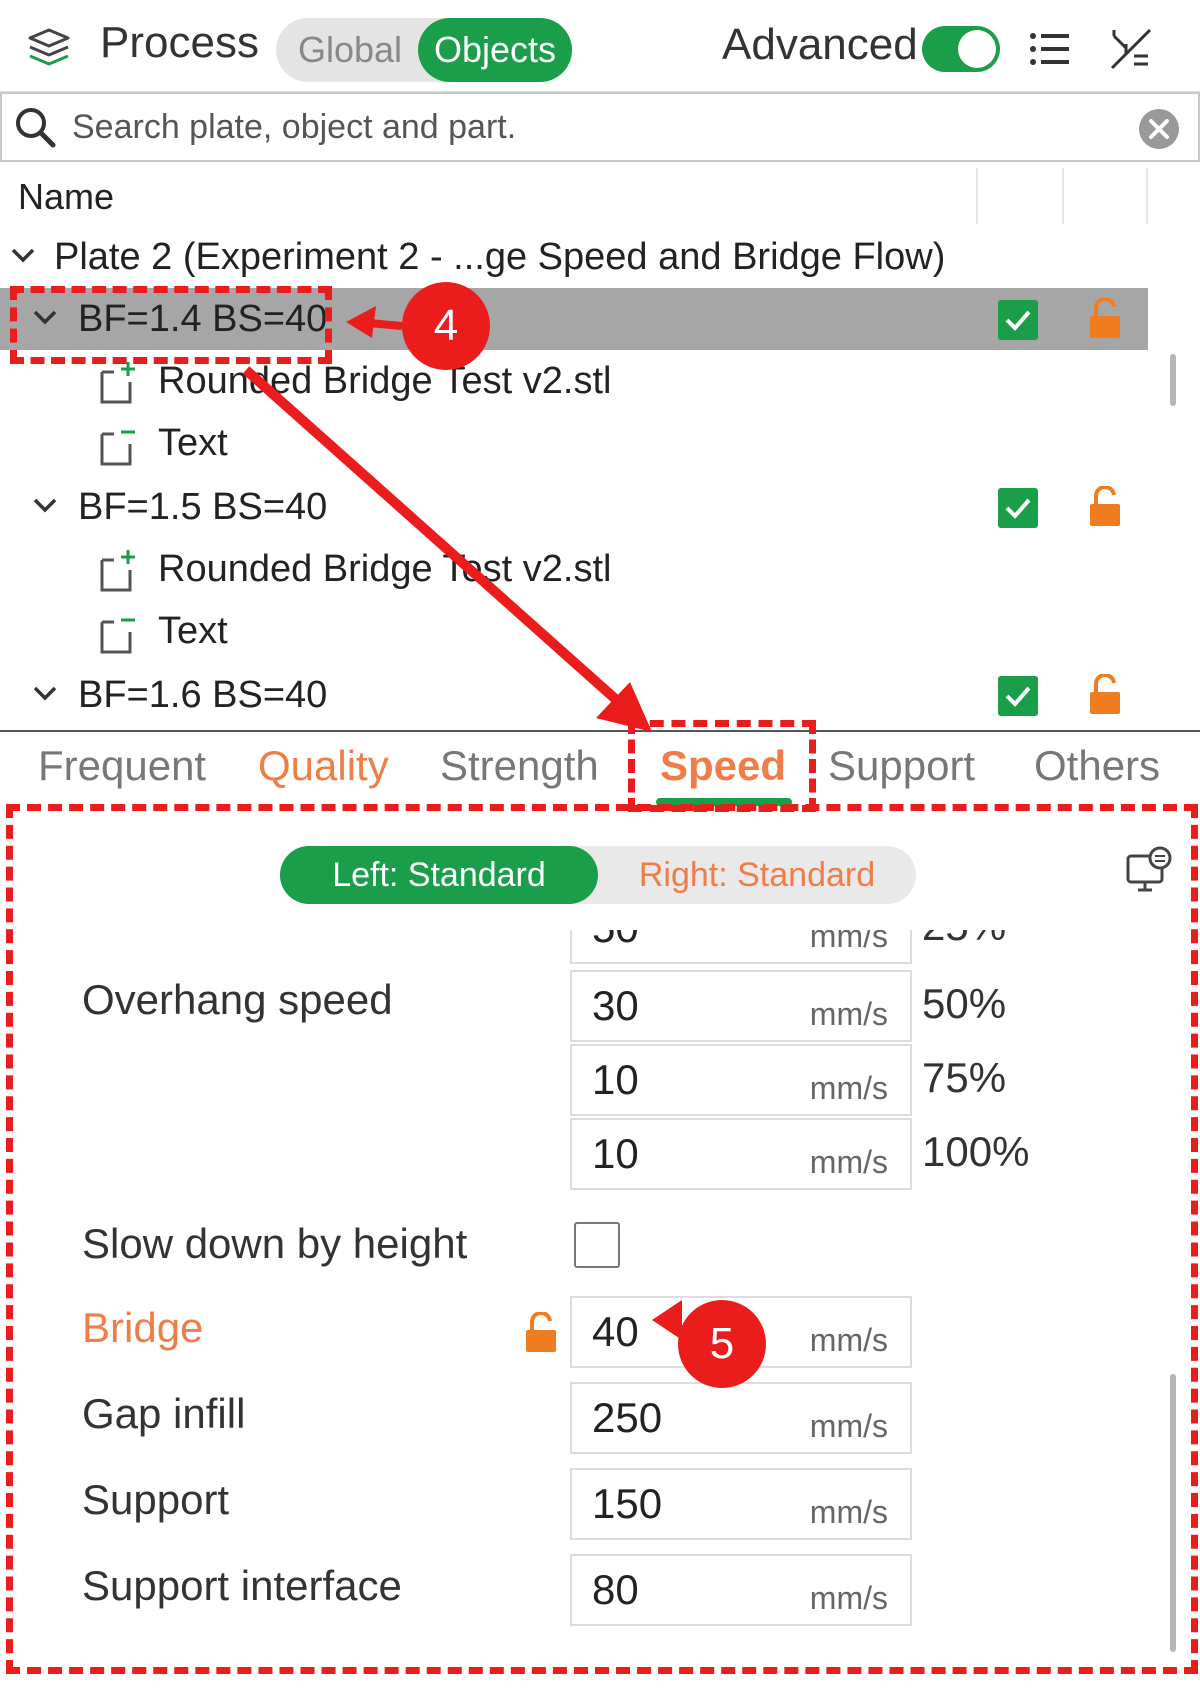 The height and width of the screenshot is (1701, 1200). Describe the element at coordinates (1159, 129) in the screenshot. I see `clear-icon` at that location.